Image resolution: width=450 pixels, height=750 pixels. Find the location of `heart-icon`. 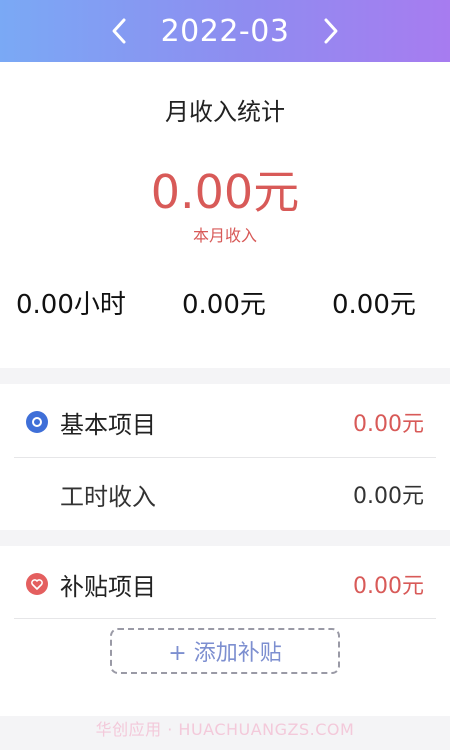

heart-icon is located at coordinates (37, 584).